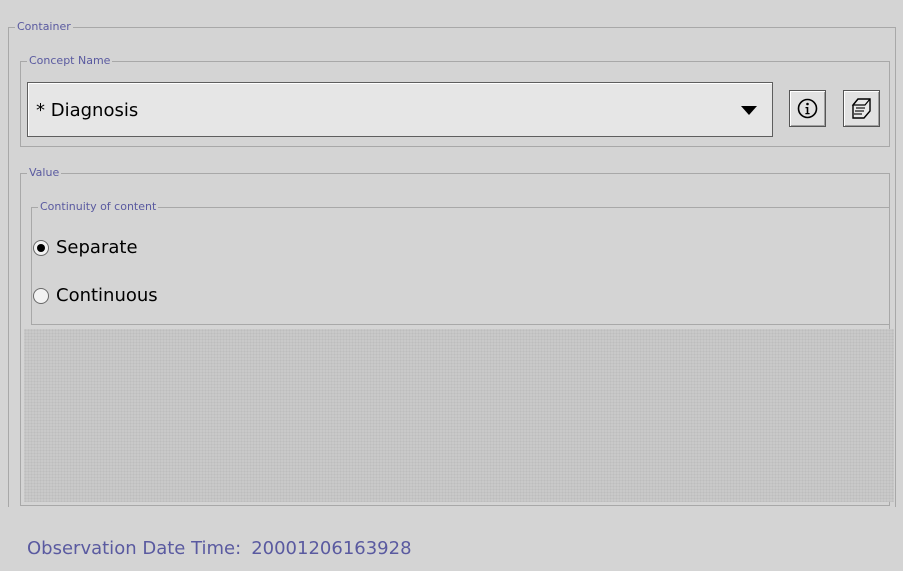 This screenshot has width=903, height=571. I want to click on info-button, so click(807, 108).